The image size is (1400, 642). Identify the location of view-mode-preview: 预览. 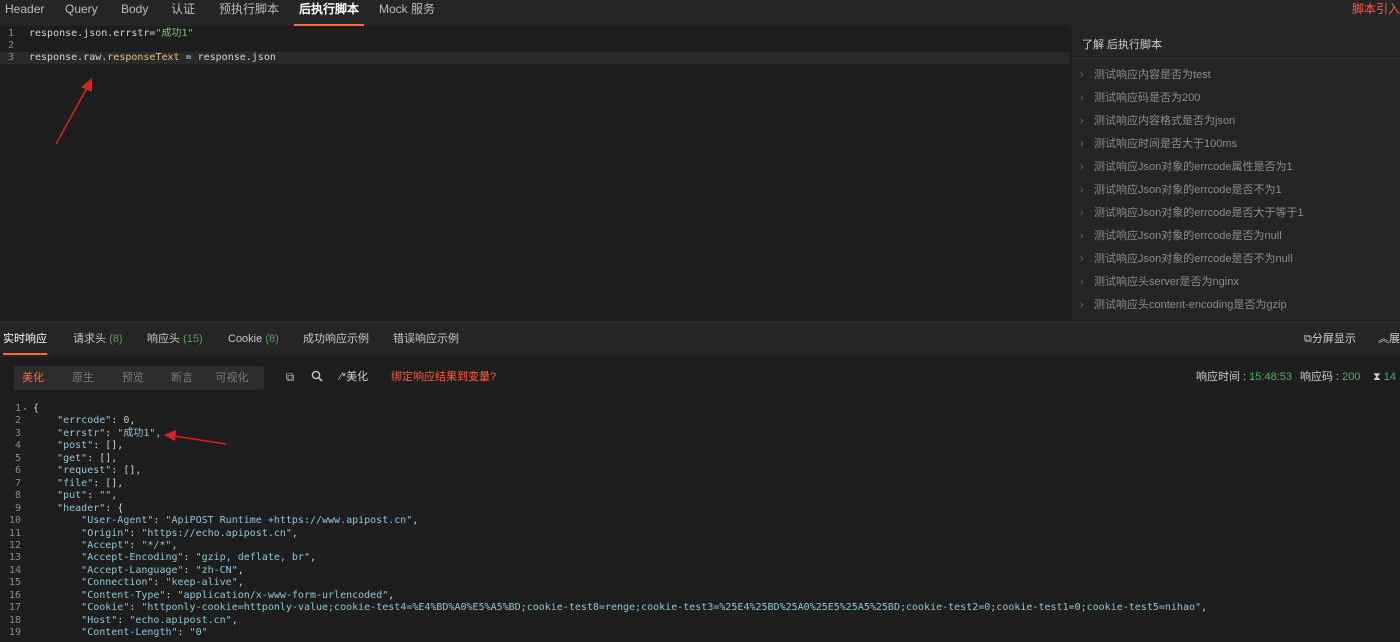
(133, 378).